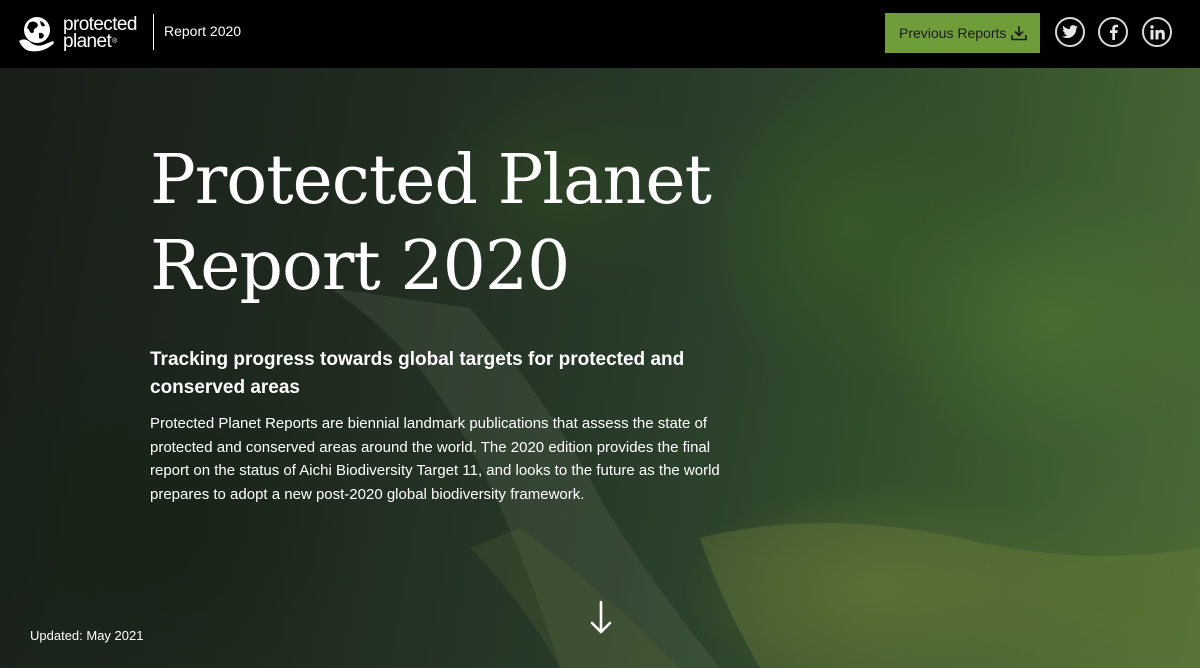 This screenshot has height=668, width=1200. Describe the element at coordinates (1019, 33) in the screenshot. I see `download-icon` at that location.